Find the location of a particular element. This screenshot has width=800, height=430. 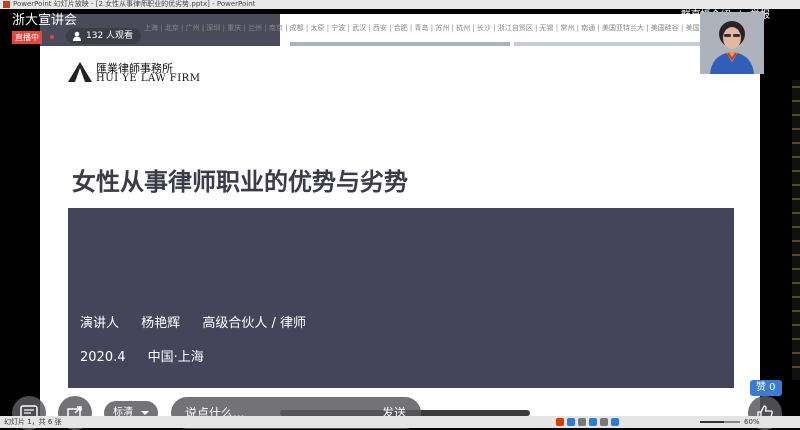

presenter-video-image is located at coordinates (732, 43).